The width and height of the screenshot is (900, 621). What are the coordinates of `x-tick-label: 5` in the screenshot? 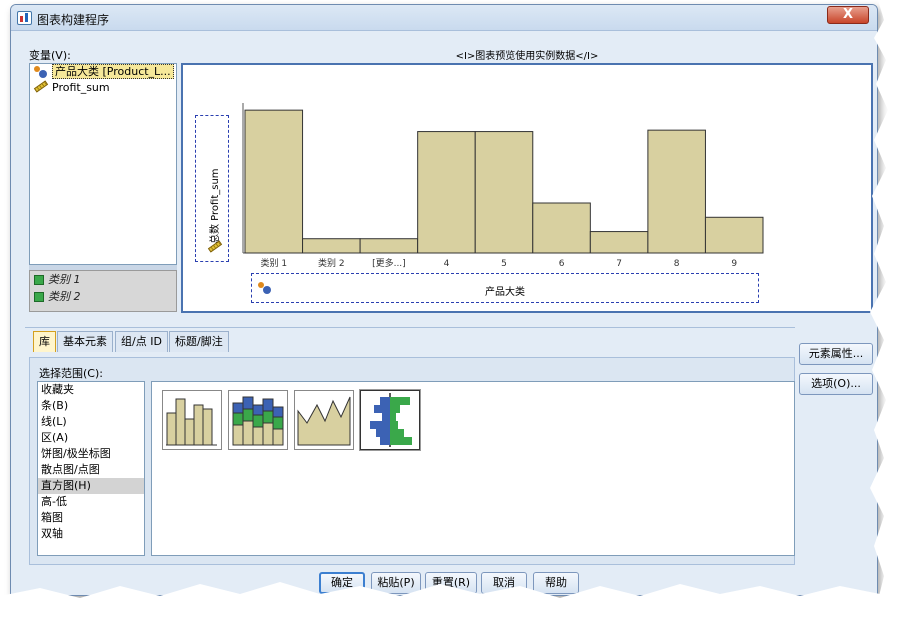 It's located at (504, 264).